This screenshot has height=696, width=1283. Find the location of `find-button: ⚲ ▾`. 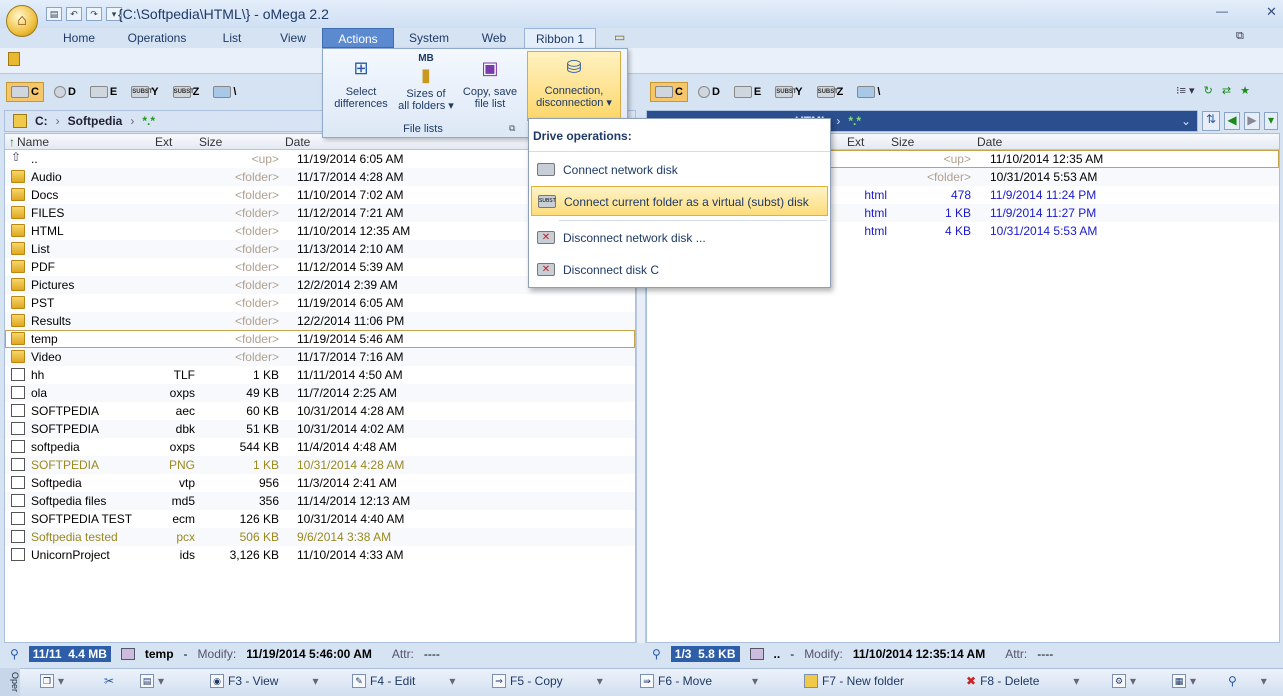

find-button: ⚲ ▾ is located at coordinates (1247, 681).